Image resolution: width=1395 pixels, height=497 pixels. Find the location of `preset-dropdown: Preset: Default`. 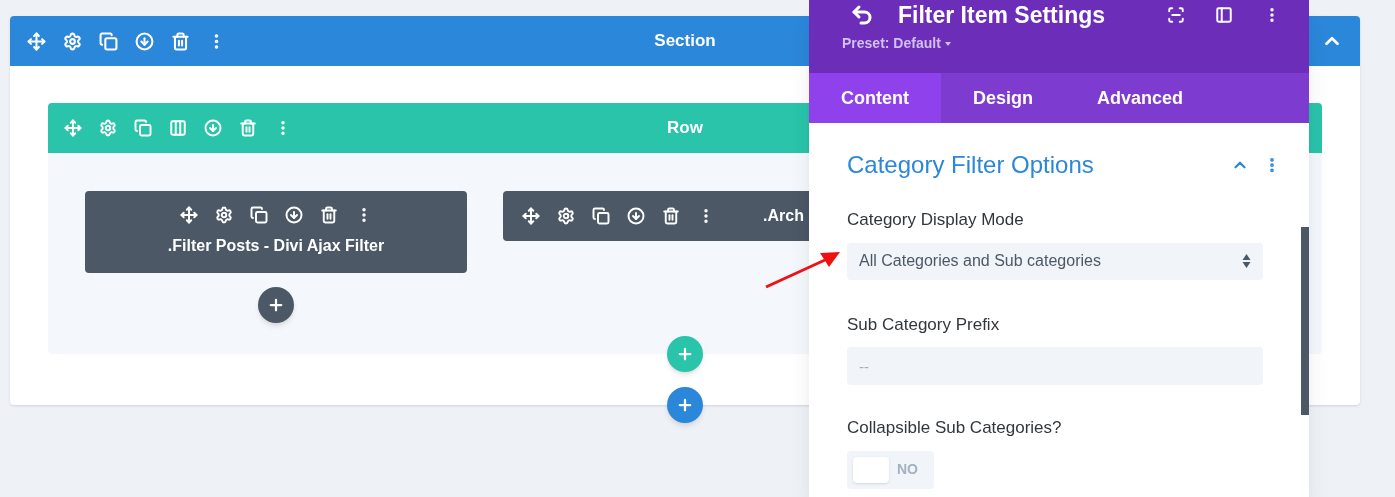

preset-dropdown: Preset: Default is located at coordinates (896, 43).